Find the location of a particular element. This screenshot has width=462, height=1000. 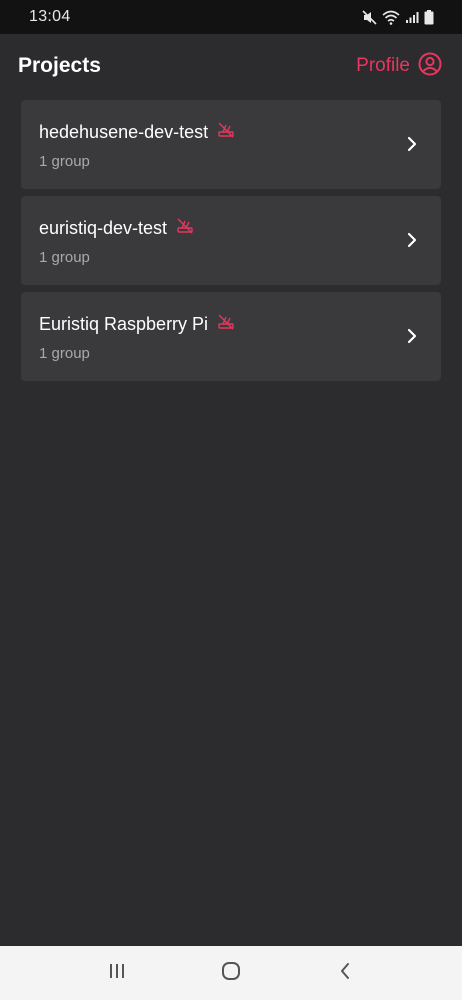

back-button is located at coordinates (345, 973).